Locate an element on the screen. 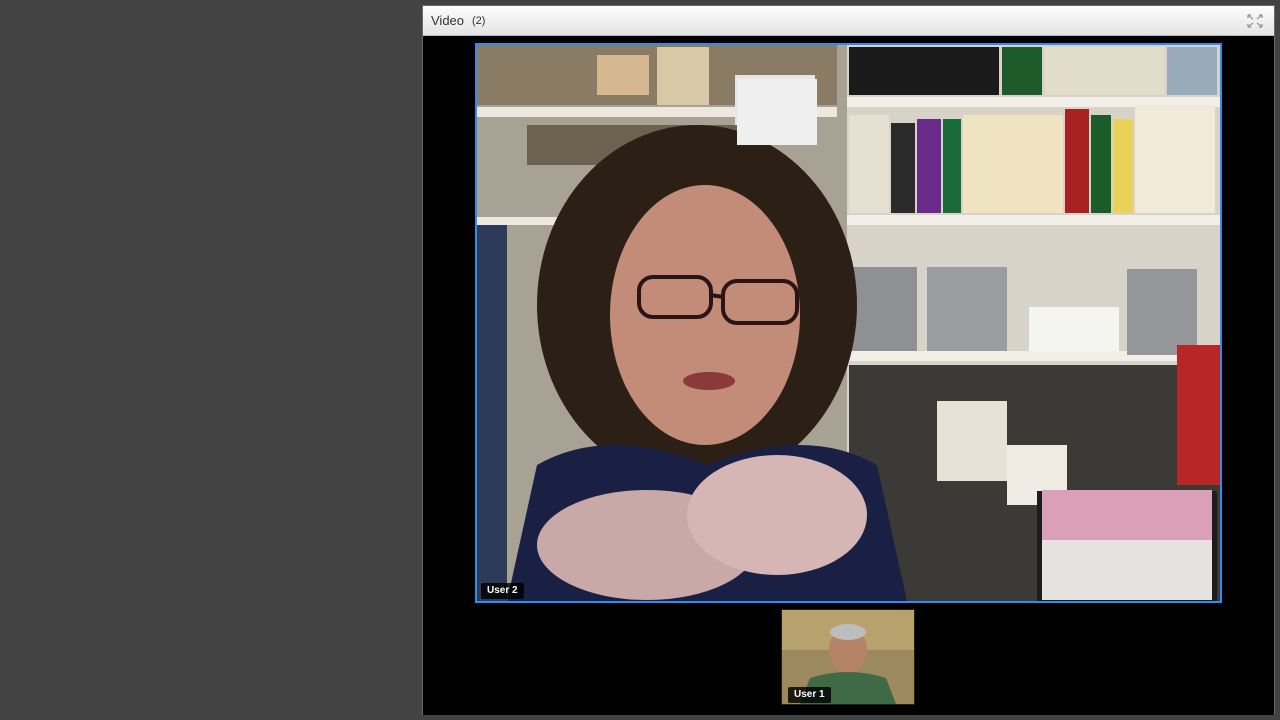  participant-count: (2) is located at coordinates (479, 20).